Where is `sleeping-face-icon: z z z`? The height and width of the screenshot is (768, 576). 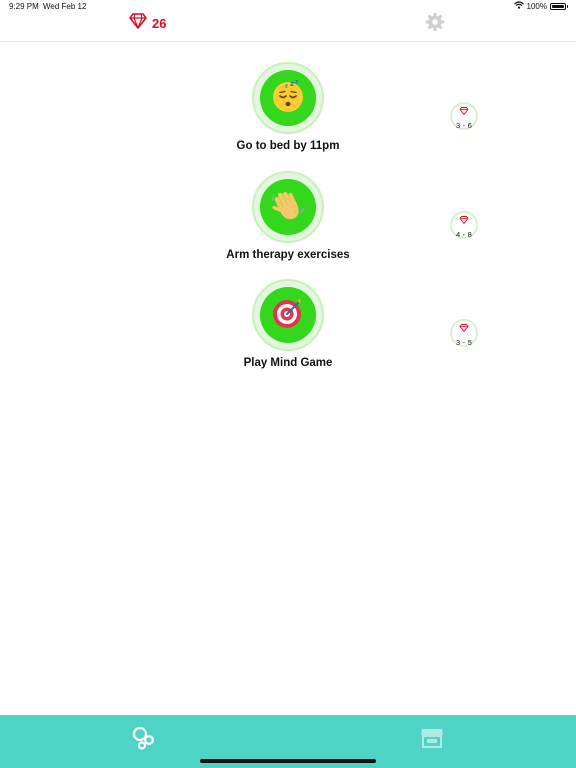 sleeping-face-icon: z z z is located at coordinates (288, 98).